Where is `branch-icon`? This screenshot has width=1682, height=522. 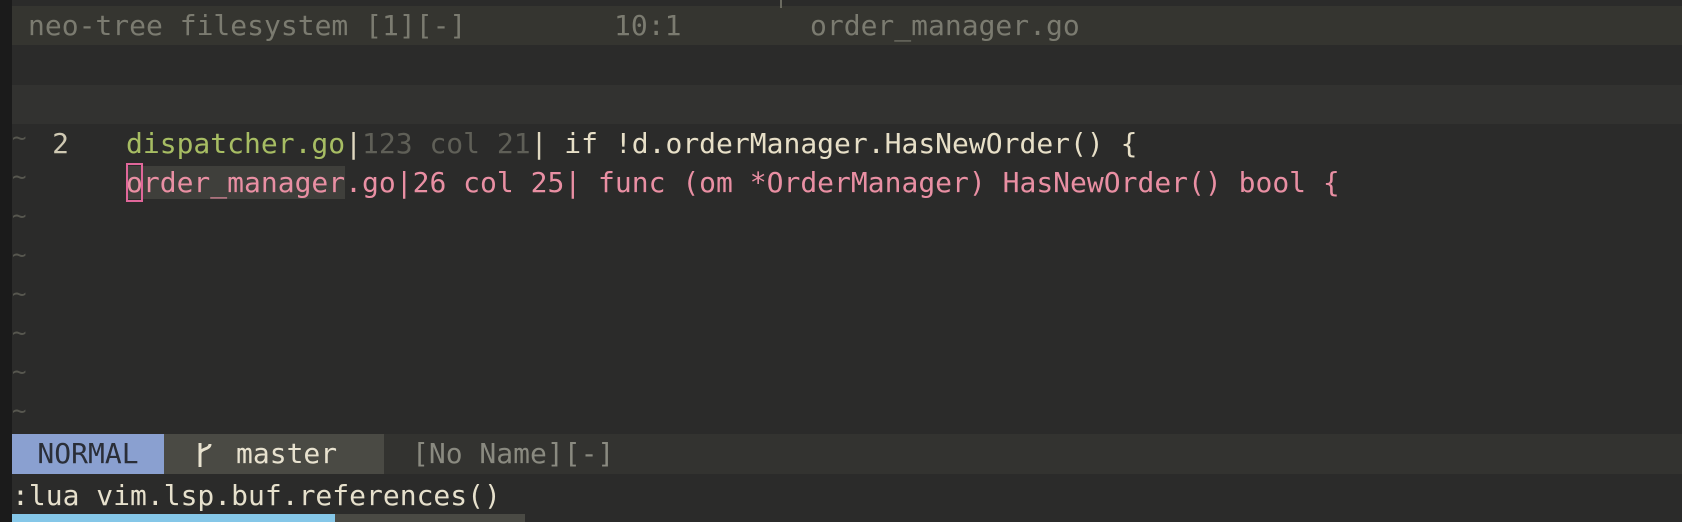
branch-icon is located at coordinates (205, 454).